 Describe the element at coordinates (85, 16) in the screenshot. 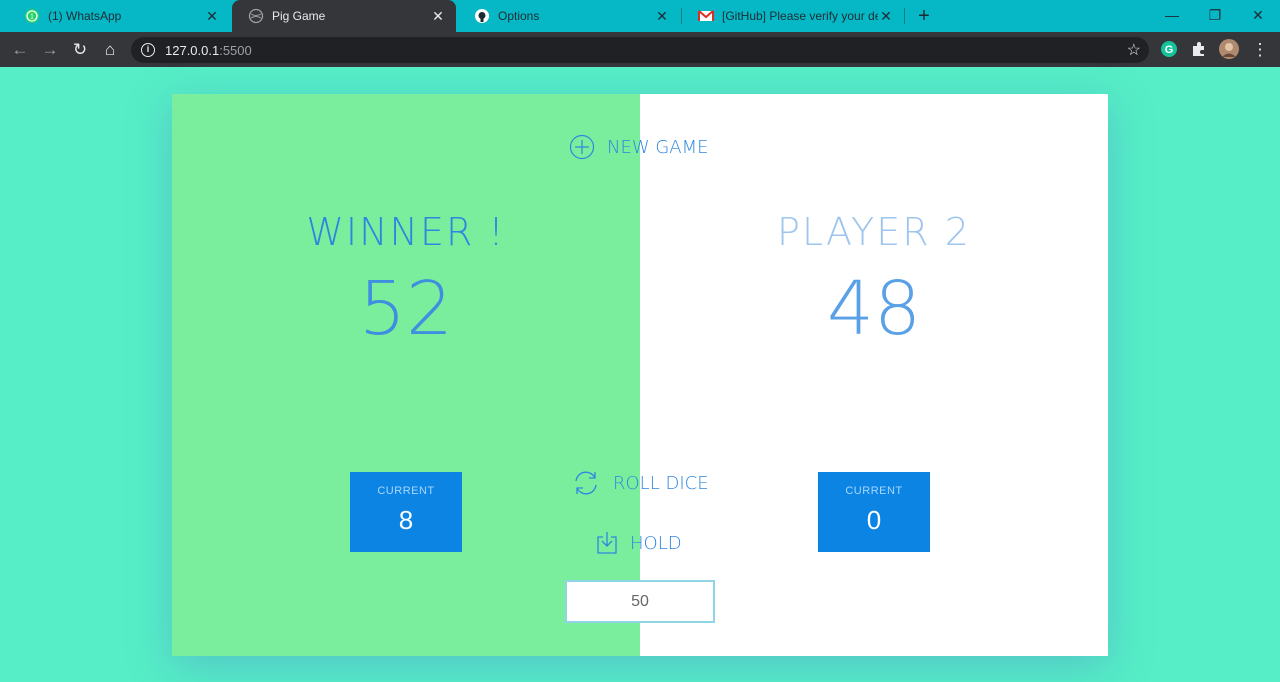

I see `tab-title: (1) WhatsApp` at that location.